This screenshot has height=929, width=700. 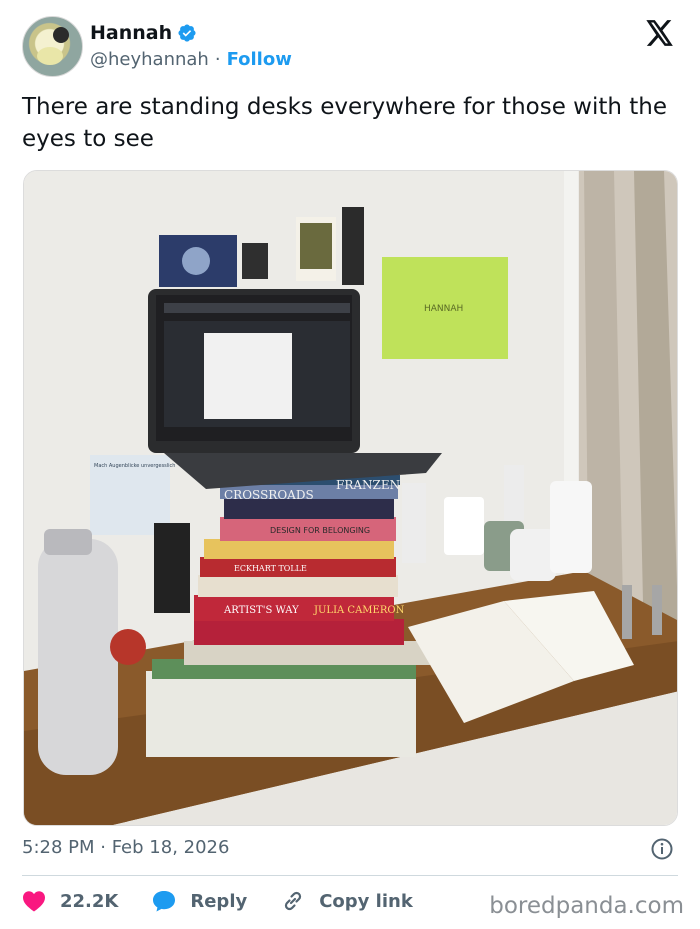 I want to click on book-title-0: CROSSROADS, so click(x=269, y=495).